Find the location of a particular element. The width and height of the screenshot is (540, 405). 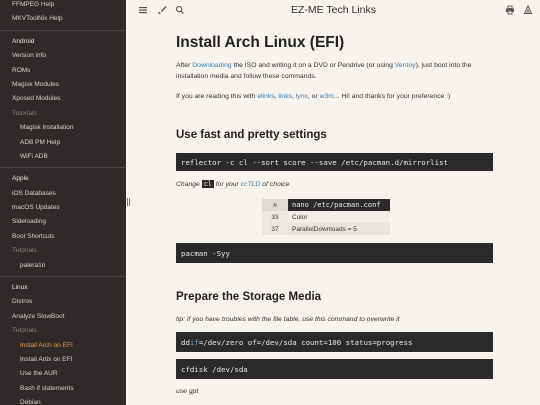

code-block-pacman: pacman -Syy is located at coordinates (334, 253).